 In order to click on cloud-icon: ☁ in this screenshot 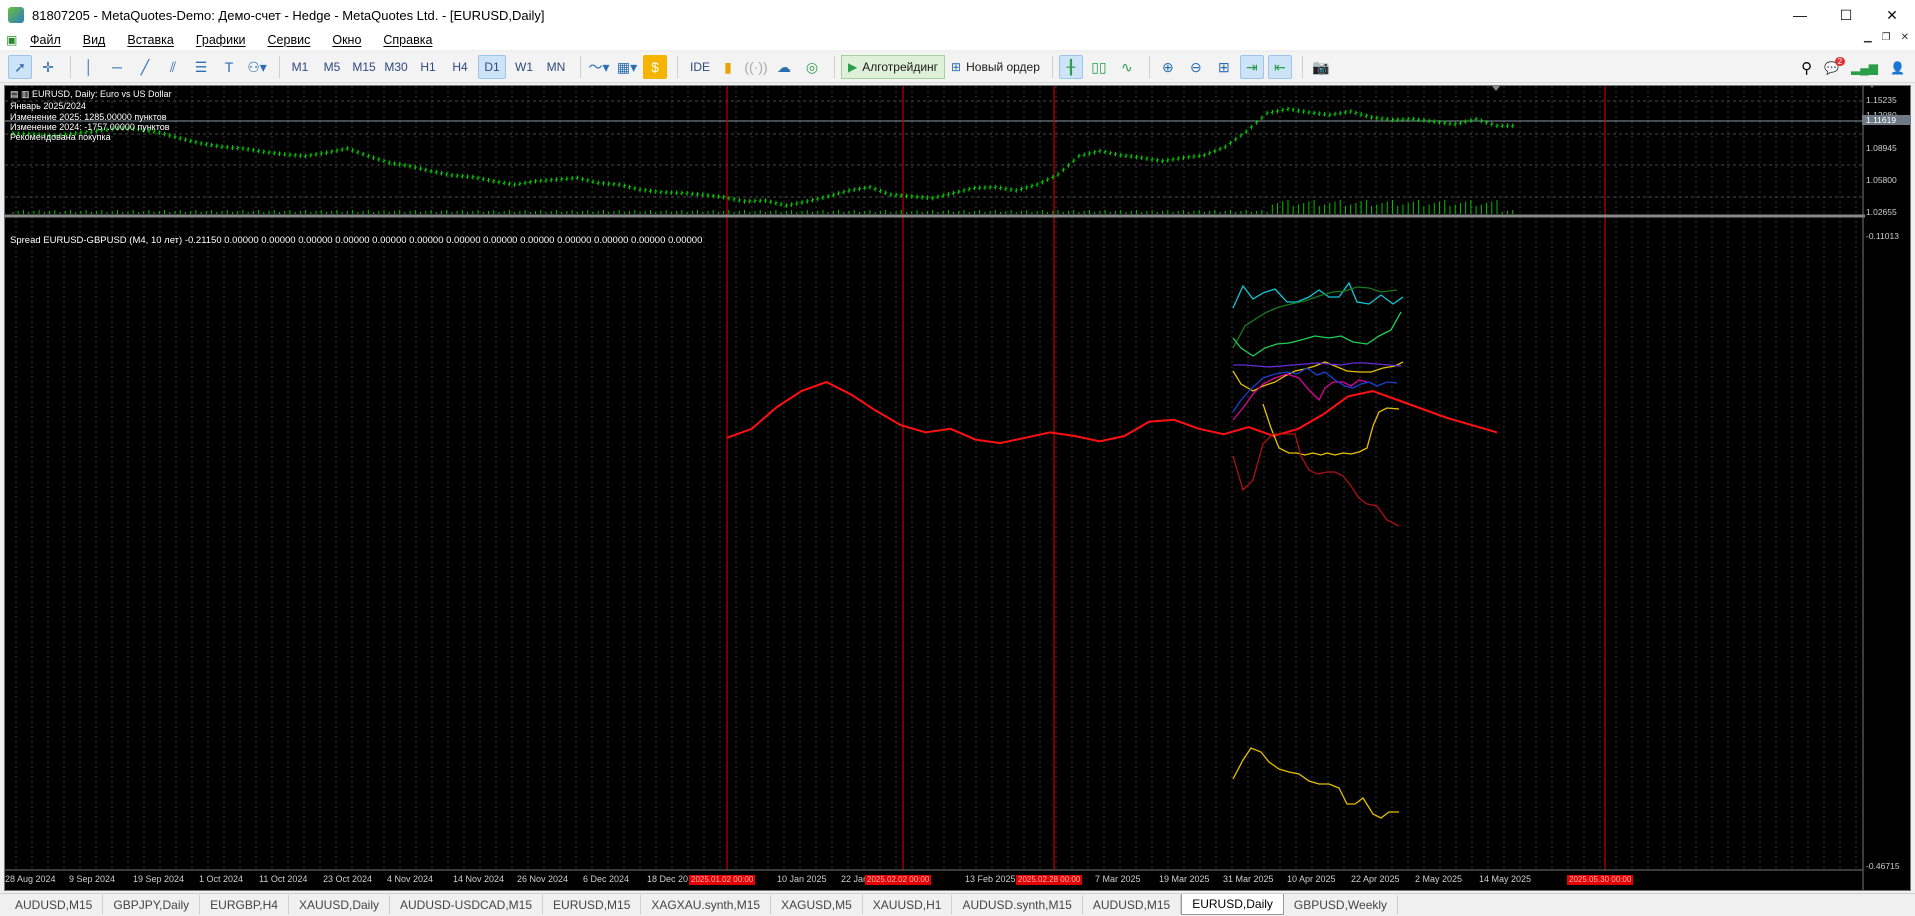, I will do `click(784, 67)`.